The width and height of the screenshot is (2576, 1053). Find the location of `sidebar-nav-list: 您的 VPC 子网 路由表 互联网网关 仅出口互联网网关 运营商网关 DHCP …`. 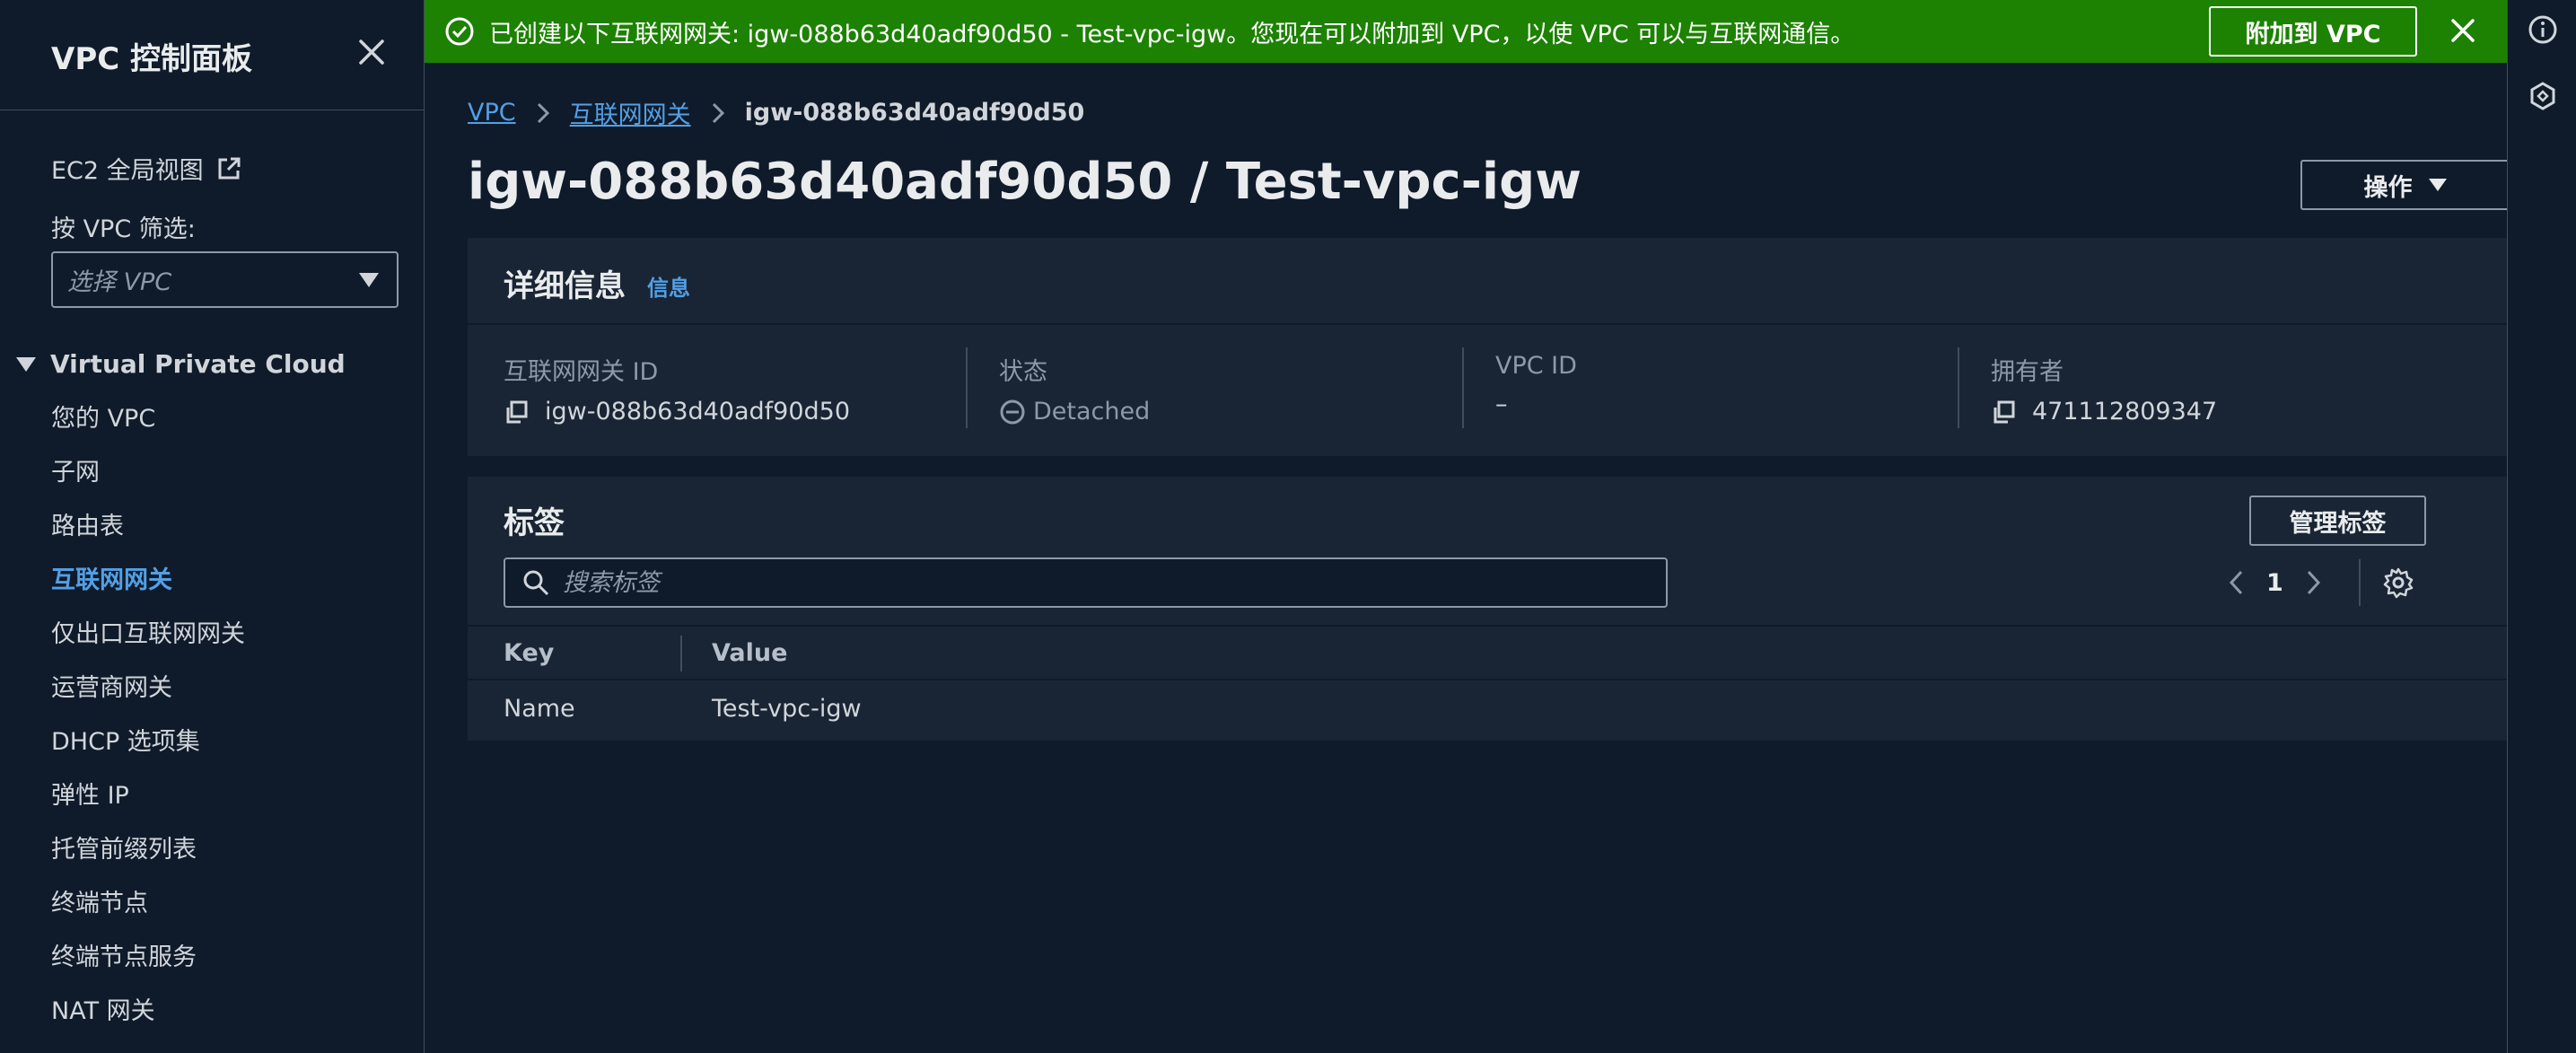

sidebar-nav-list: 您的 VPC 子网 路由表 互联网网关 仅出口互联网网关 运营商网关 DHCP … is located at coordinates (148, 723).